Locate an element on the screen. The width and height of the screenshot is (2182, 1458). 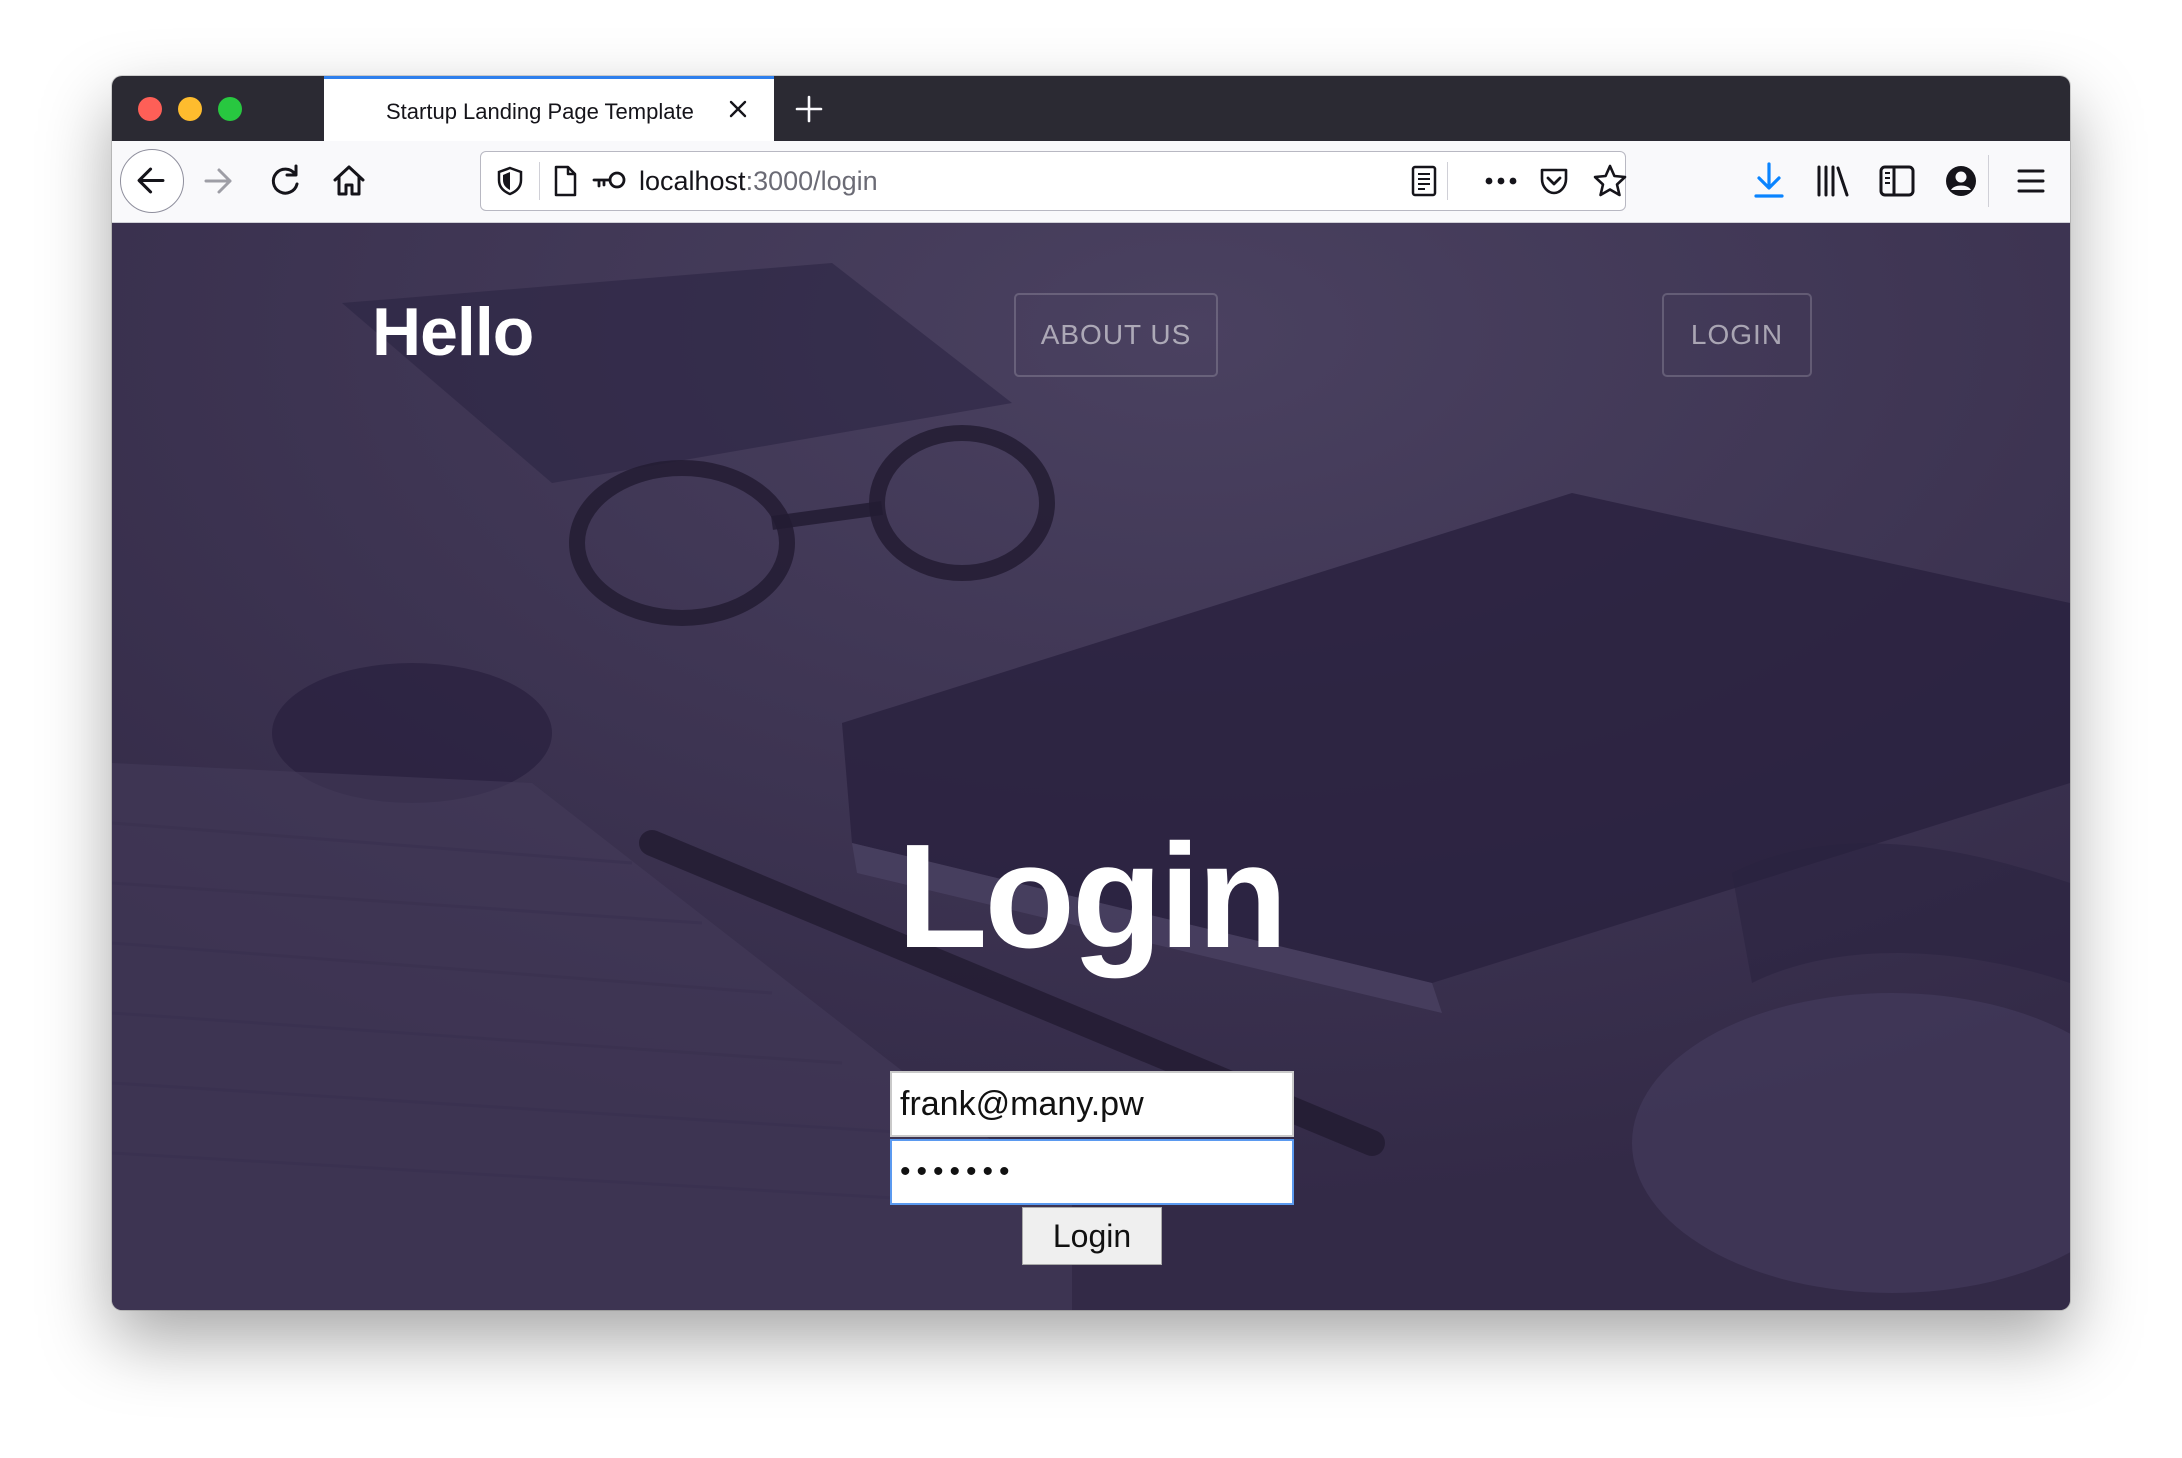
page-title: Login is located at coordinates (1092, 896).